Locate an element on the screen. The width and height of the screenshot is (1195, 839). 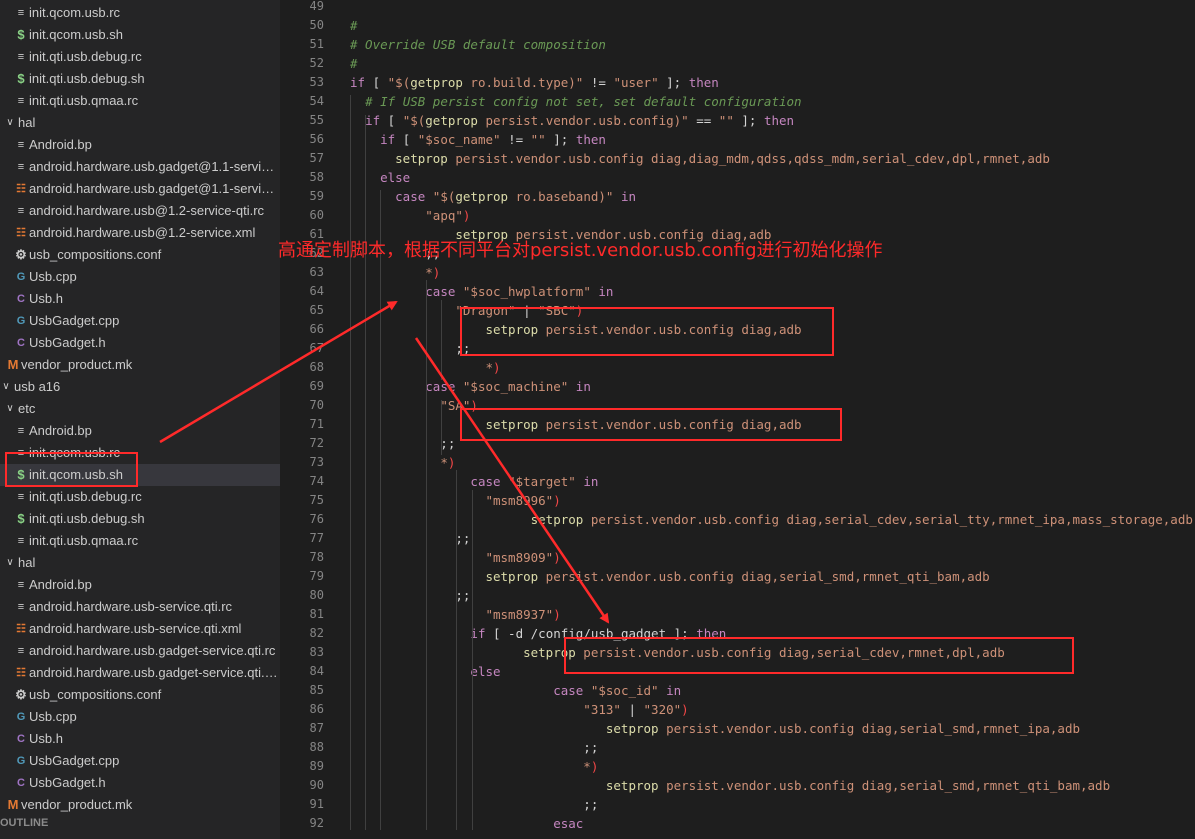
code-line: *) is located at coordinates (474, 766).